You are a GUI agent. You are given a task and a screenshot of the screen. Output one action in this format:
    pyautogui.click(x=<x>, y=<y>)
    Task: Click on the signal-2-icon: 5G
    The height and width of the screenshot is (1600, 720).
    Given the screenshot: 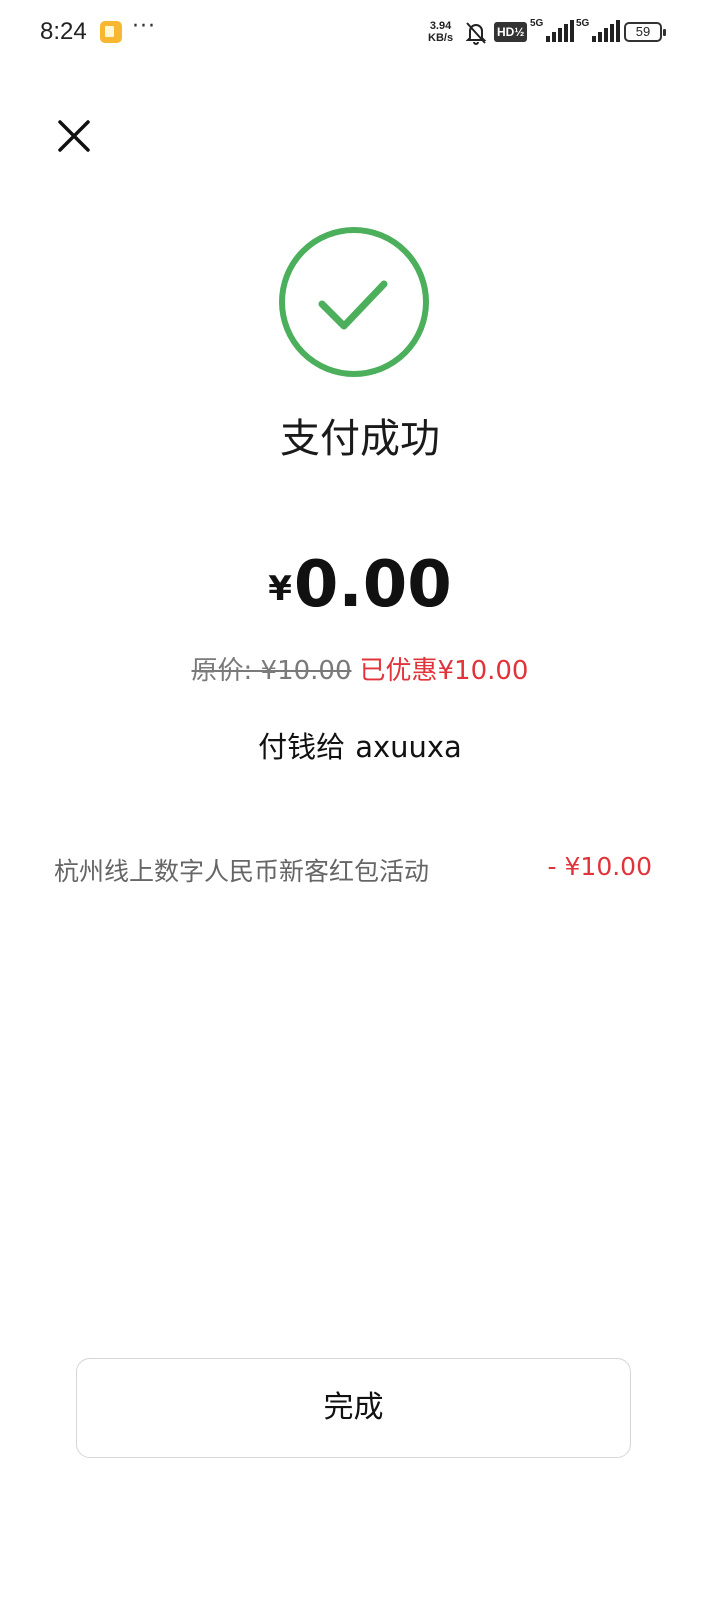 What is the action you would take?
    pyautogui.click(x=598, y=31)
    